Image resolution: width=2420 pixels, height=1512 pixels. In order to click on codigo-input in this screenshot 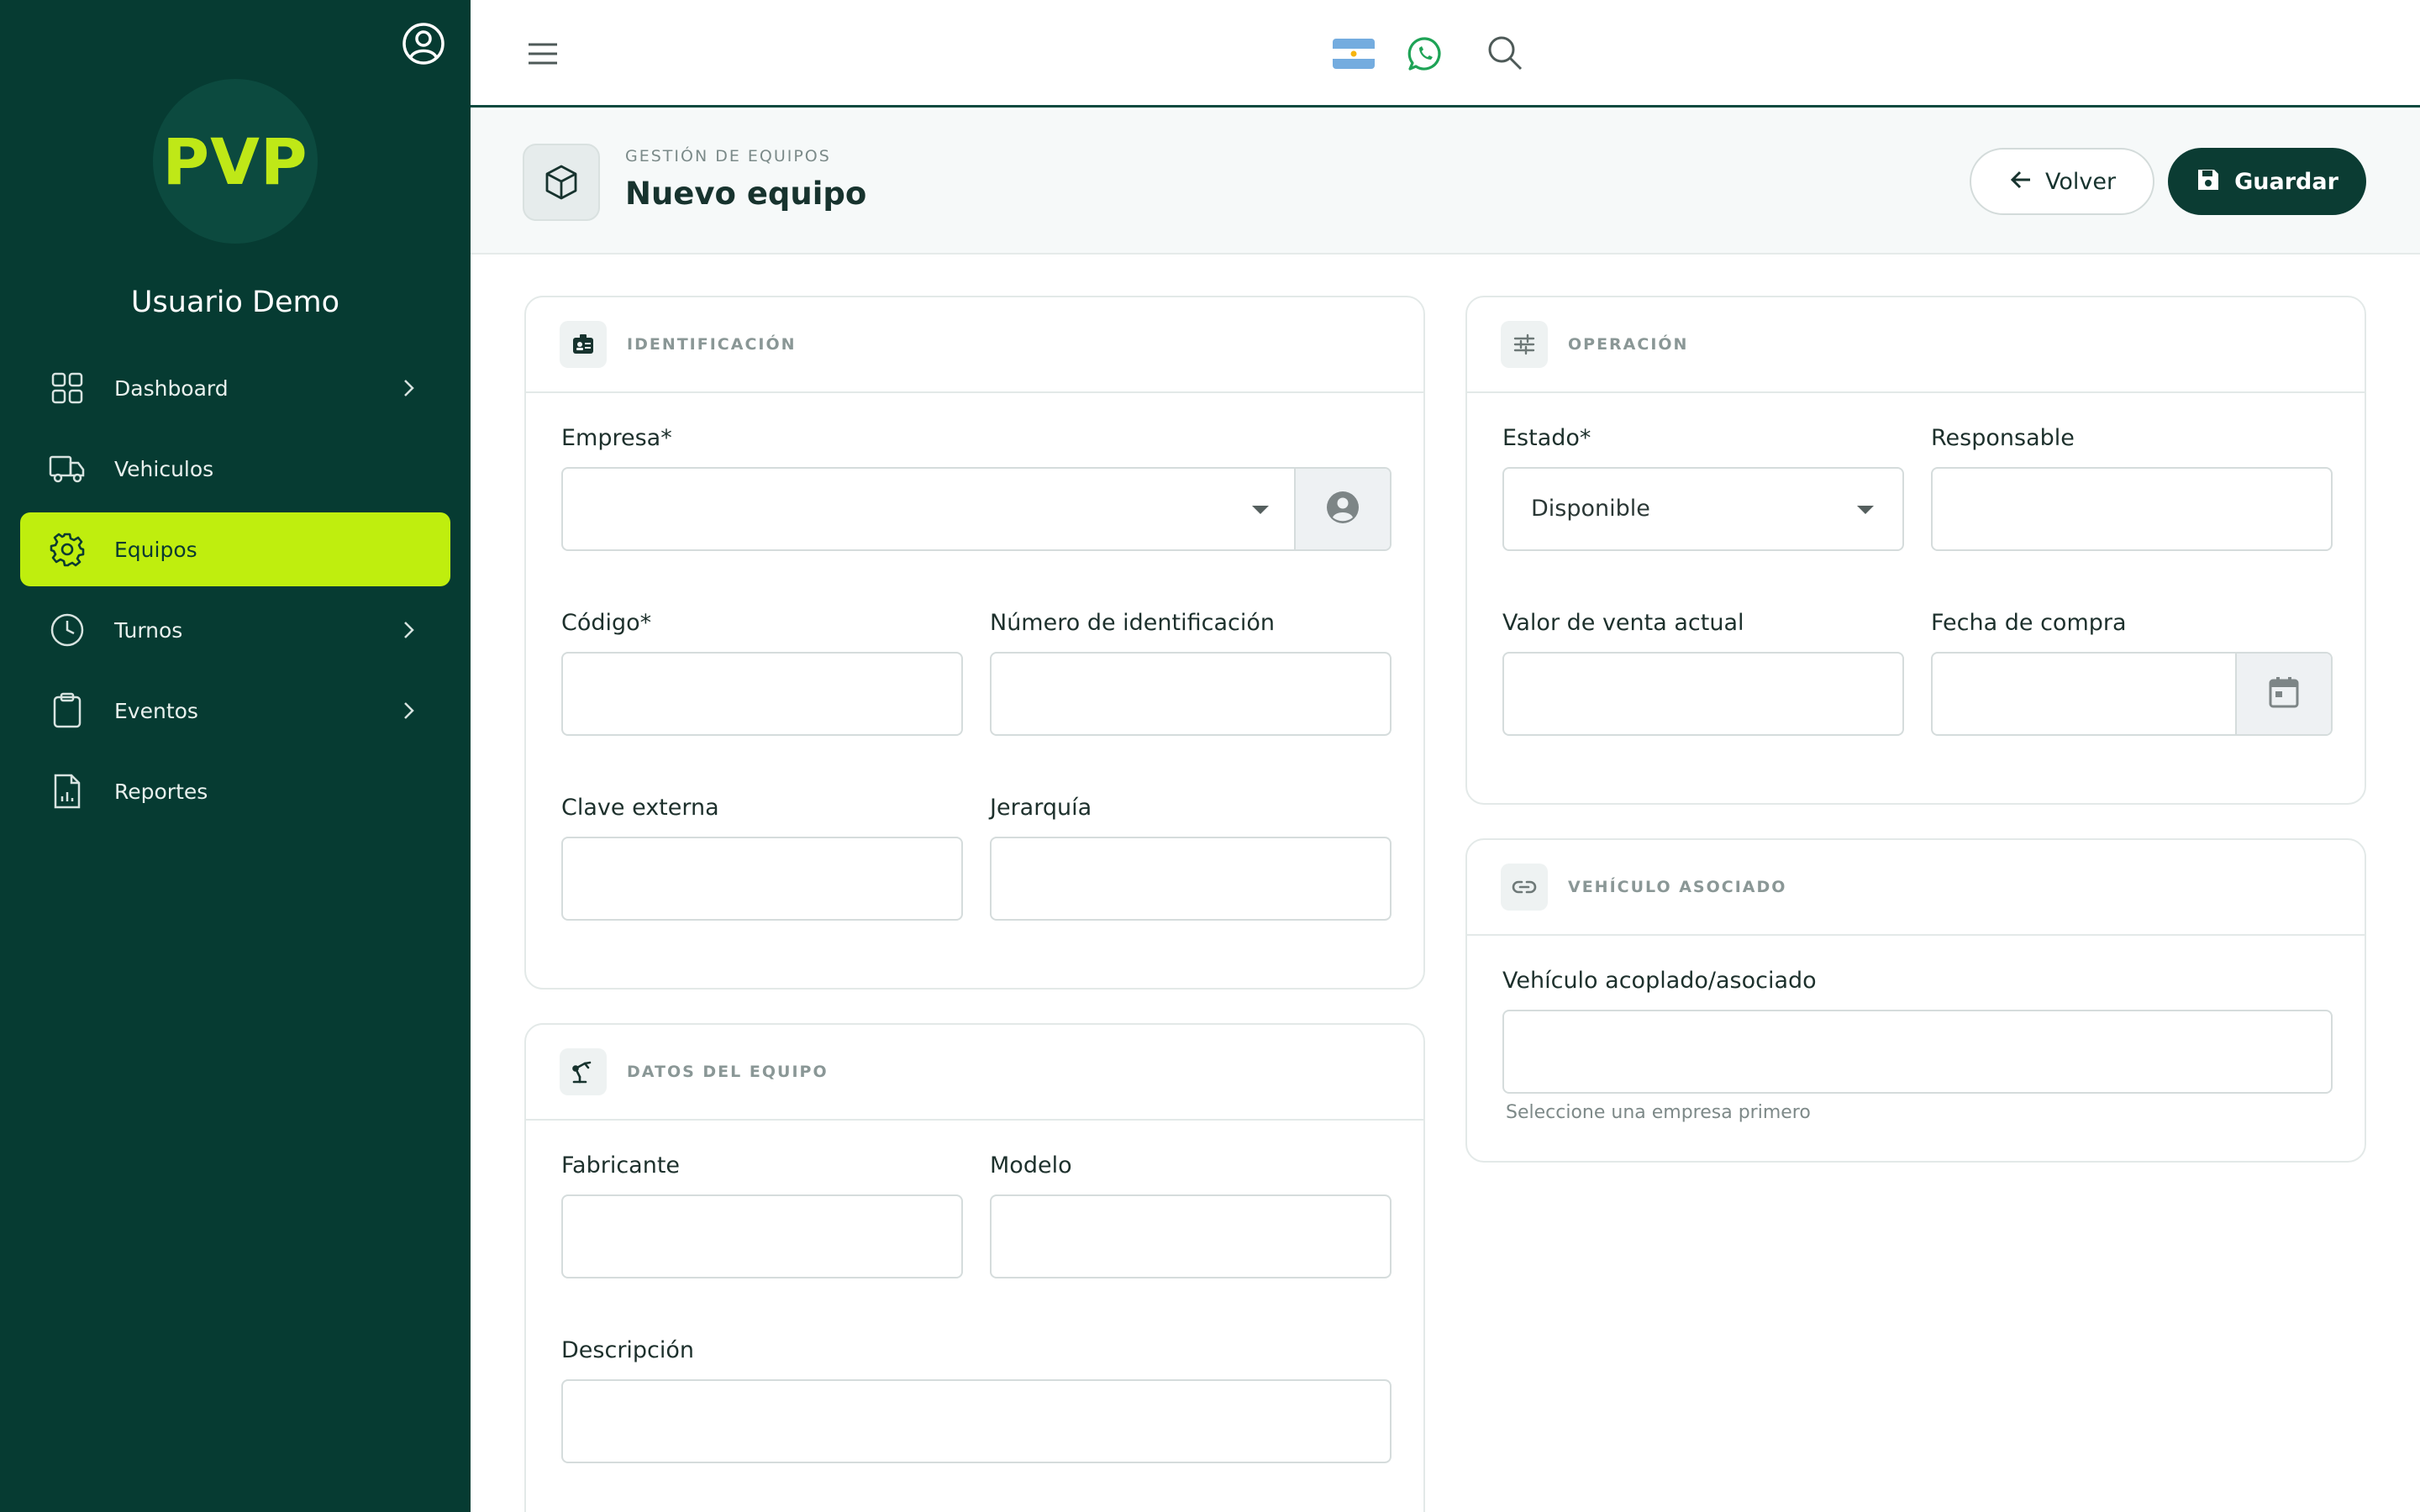, I will do `click(762, 694)`.